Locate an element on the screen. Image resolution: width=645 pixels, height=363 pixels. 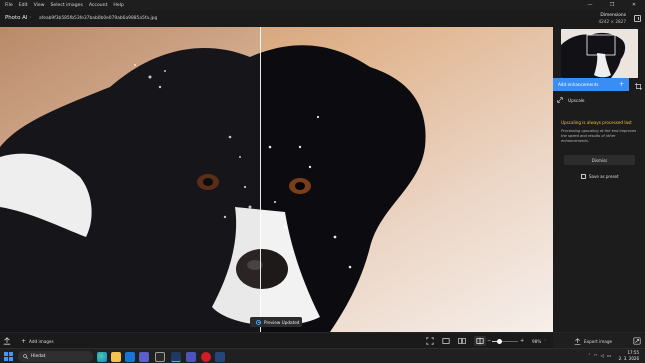
toast-text: Preview Updated is located at coordinates (282, 322).